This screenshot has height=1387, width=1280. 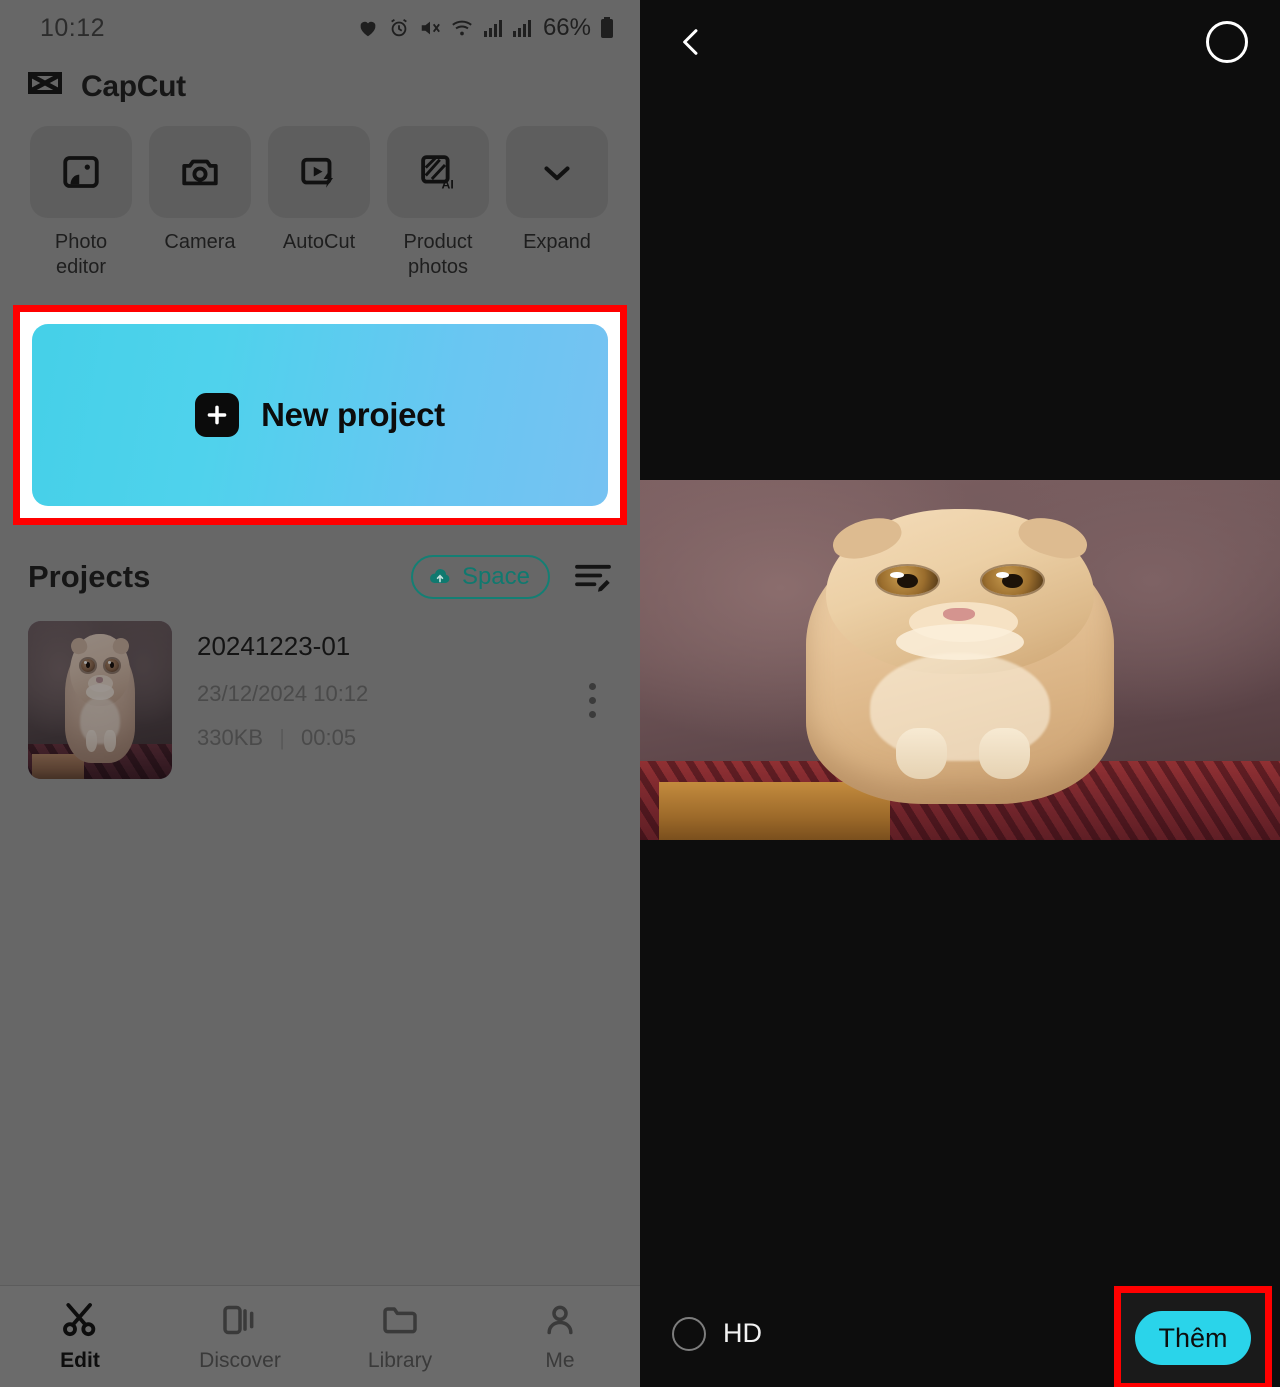 I want to click on chevron-left-icon, so click(x=691, y=42).